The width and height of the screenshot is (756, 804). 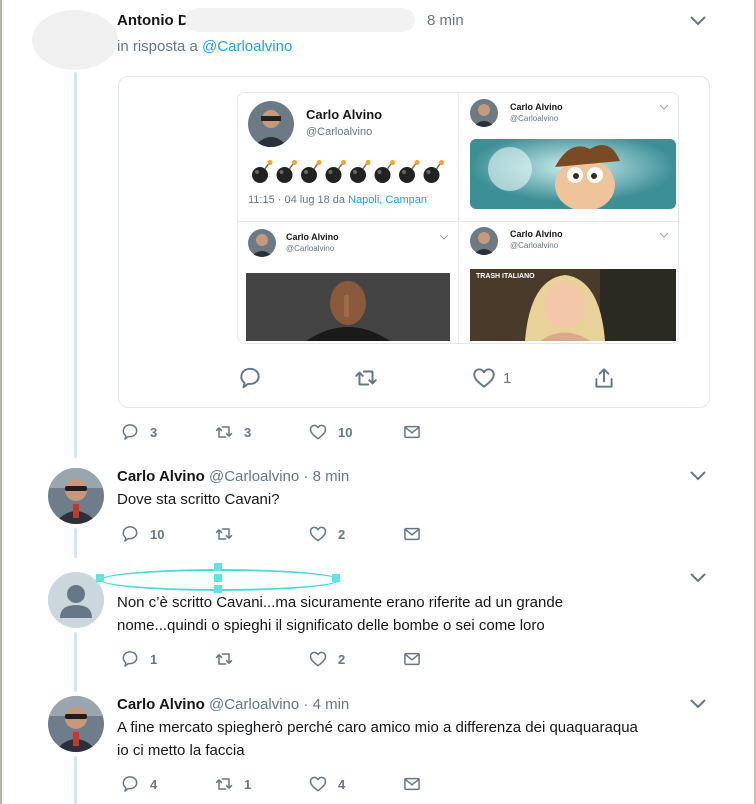 I want to click on author-name: Carlo Alvino, so click(x=161, y=476).